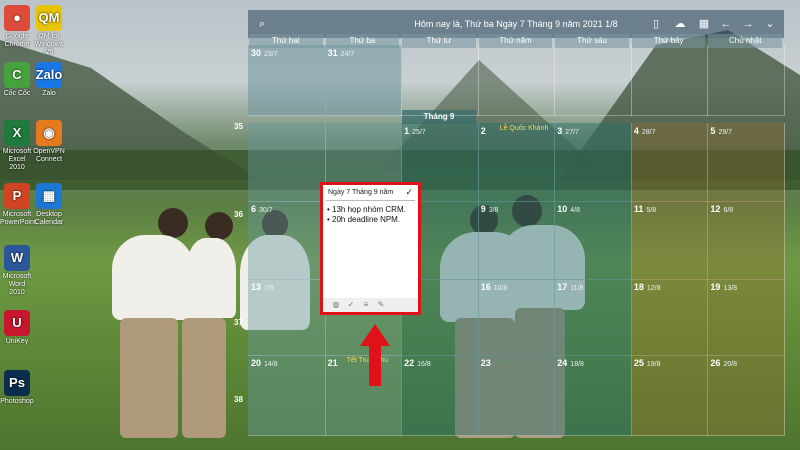 This screenshot has height=450, width=800. I want to click on note-title: Ngày 7 Tháng 9 năm, so click(361, 192).